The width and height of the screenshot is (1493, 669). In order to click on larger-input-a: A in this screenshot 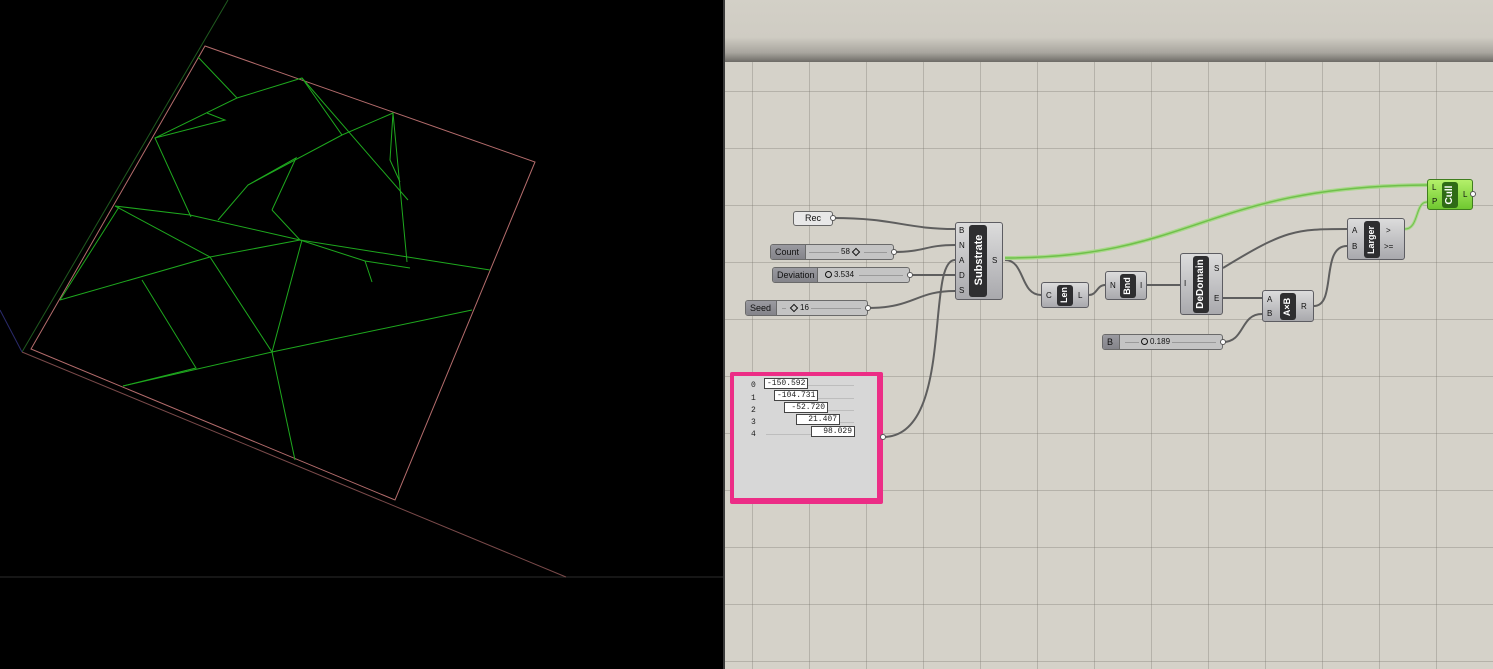, I will do `click(1354, 231)`.